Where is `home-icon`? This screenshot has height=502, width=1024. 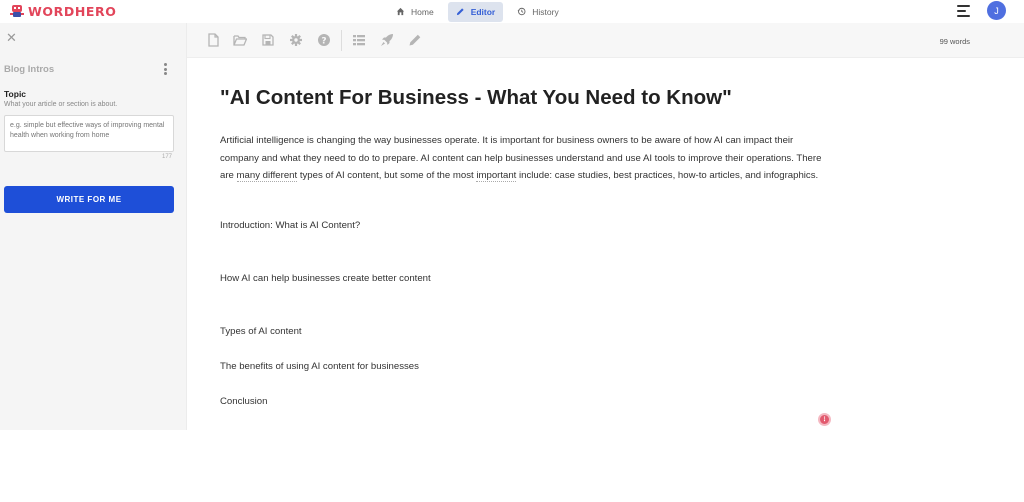
home-icon is located at coordinates (400, 11).